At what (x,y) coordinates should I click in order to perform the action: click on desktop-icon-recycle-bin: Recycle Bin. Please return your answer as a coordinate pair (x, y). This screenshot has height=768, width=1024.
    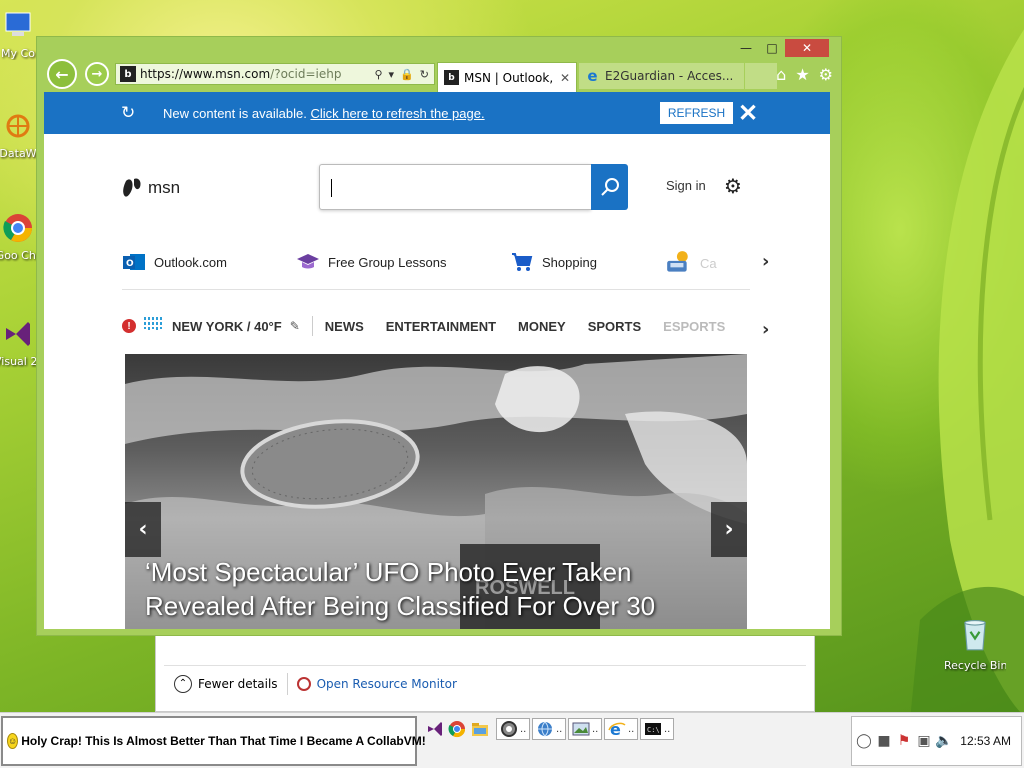
    Looking at the image, I should click on (975, 643).